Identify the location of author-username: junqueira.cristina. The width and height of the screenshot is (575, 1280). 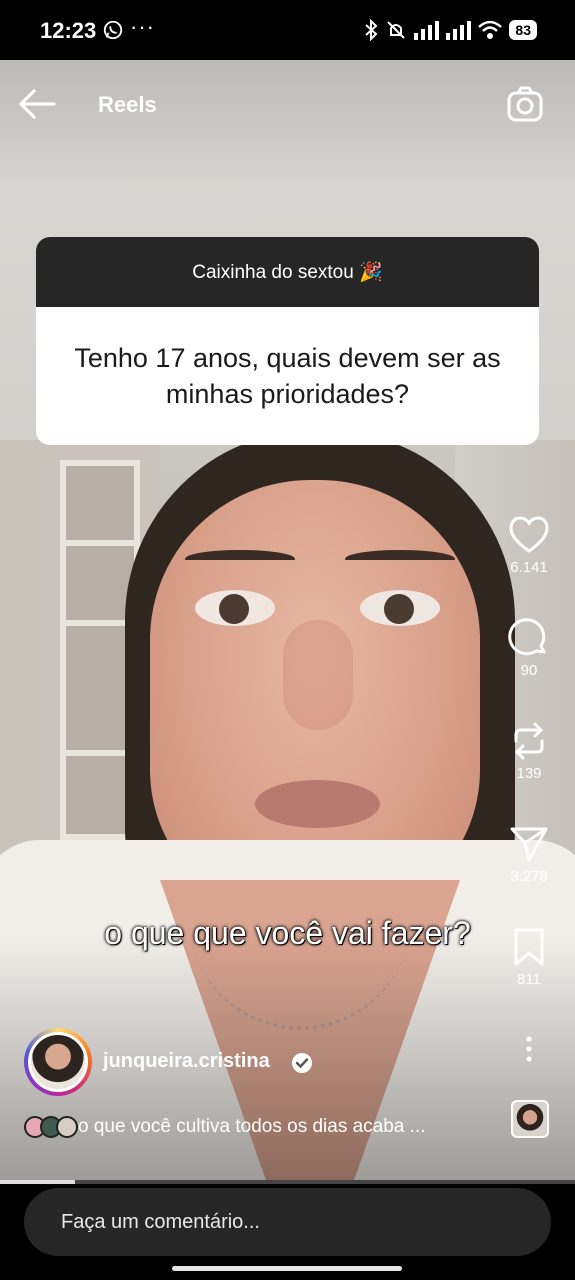
(186, 1061).